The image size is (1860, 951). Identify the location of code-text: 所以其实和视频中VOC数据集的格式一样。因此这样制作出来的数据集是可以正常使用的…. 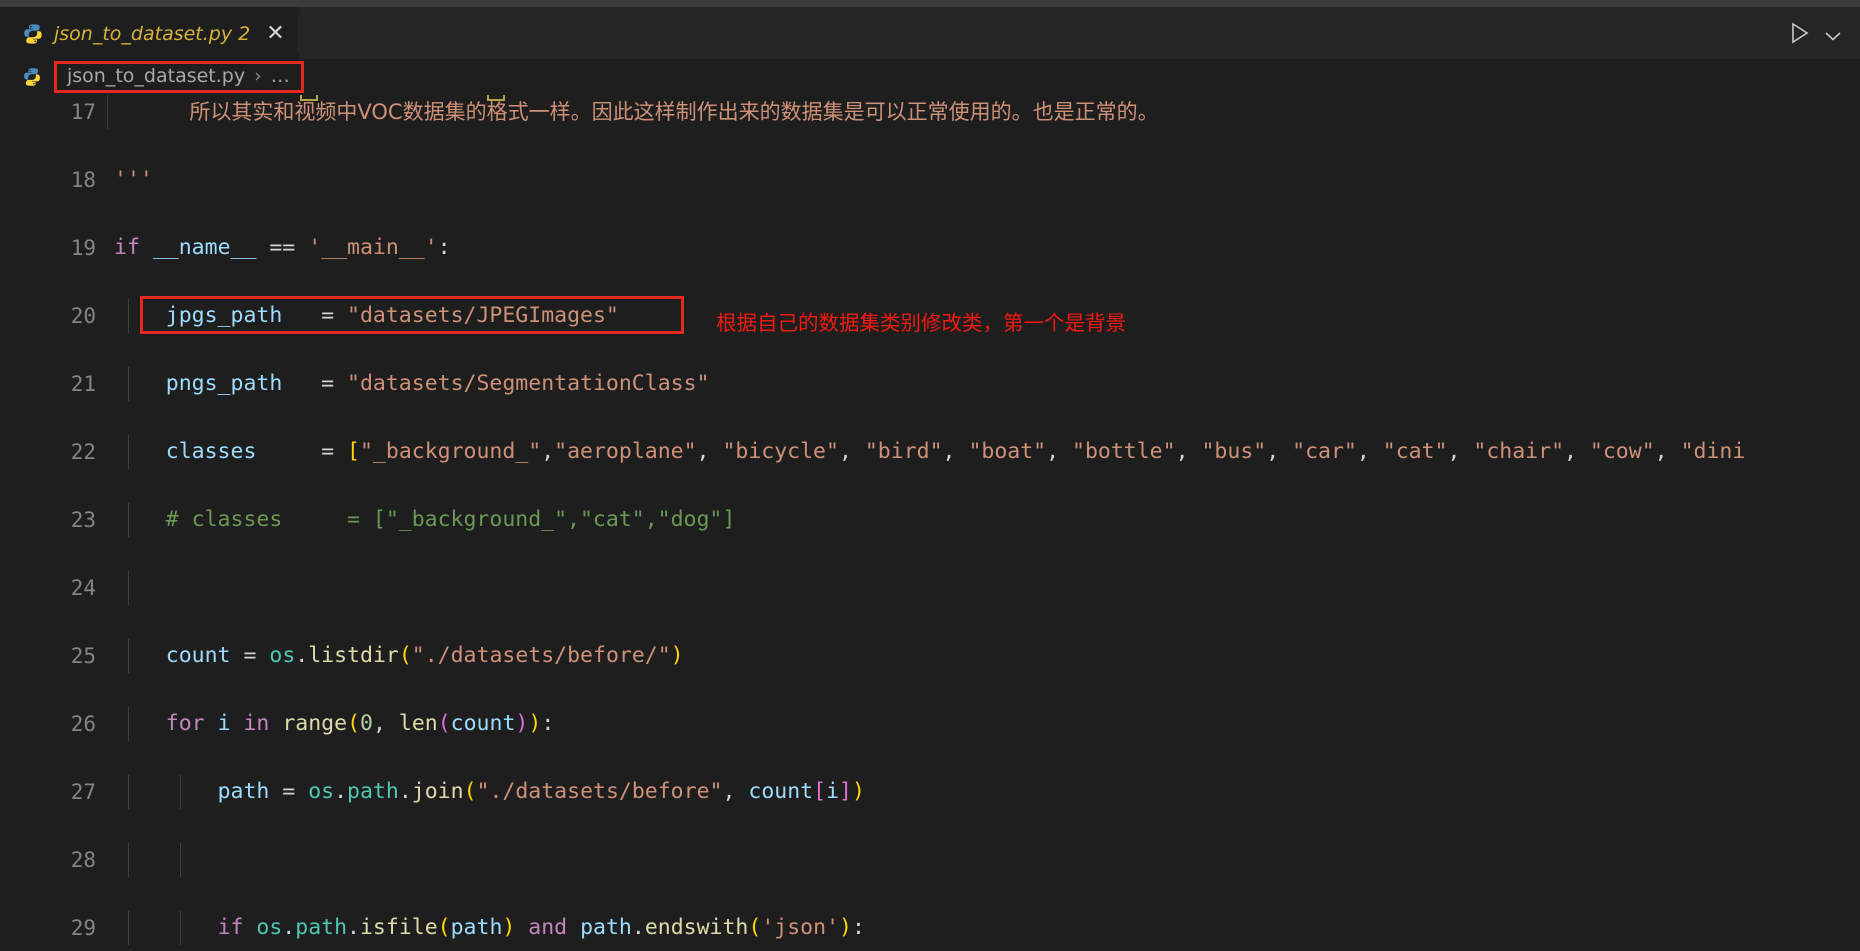
(647, 112).